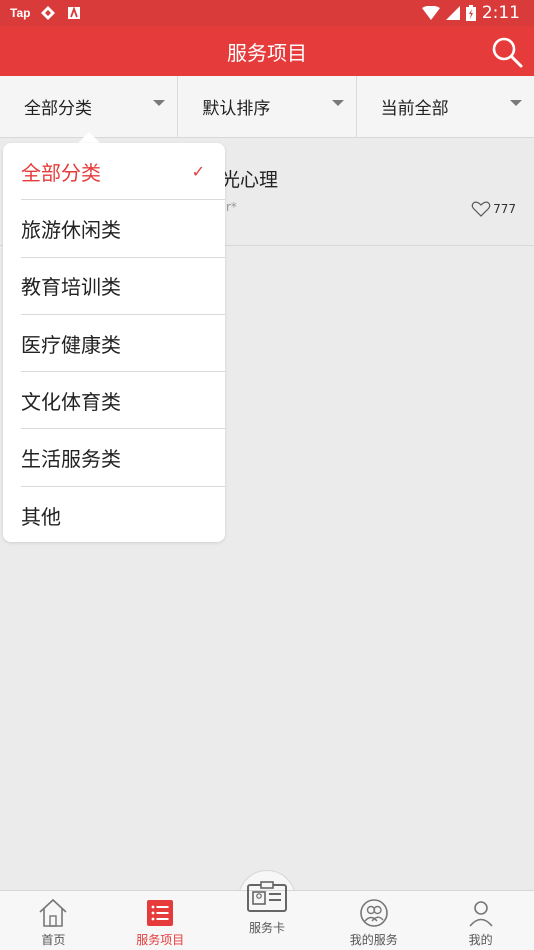 Image resolution: width=534 pixels, height=950 pixels. What do you see at coordinates (430, 13) in the screenshot?
I see `wifi-icon` at bounding box center [430, 13].